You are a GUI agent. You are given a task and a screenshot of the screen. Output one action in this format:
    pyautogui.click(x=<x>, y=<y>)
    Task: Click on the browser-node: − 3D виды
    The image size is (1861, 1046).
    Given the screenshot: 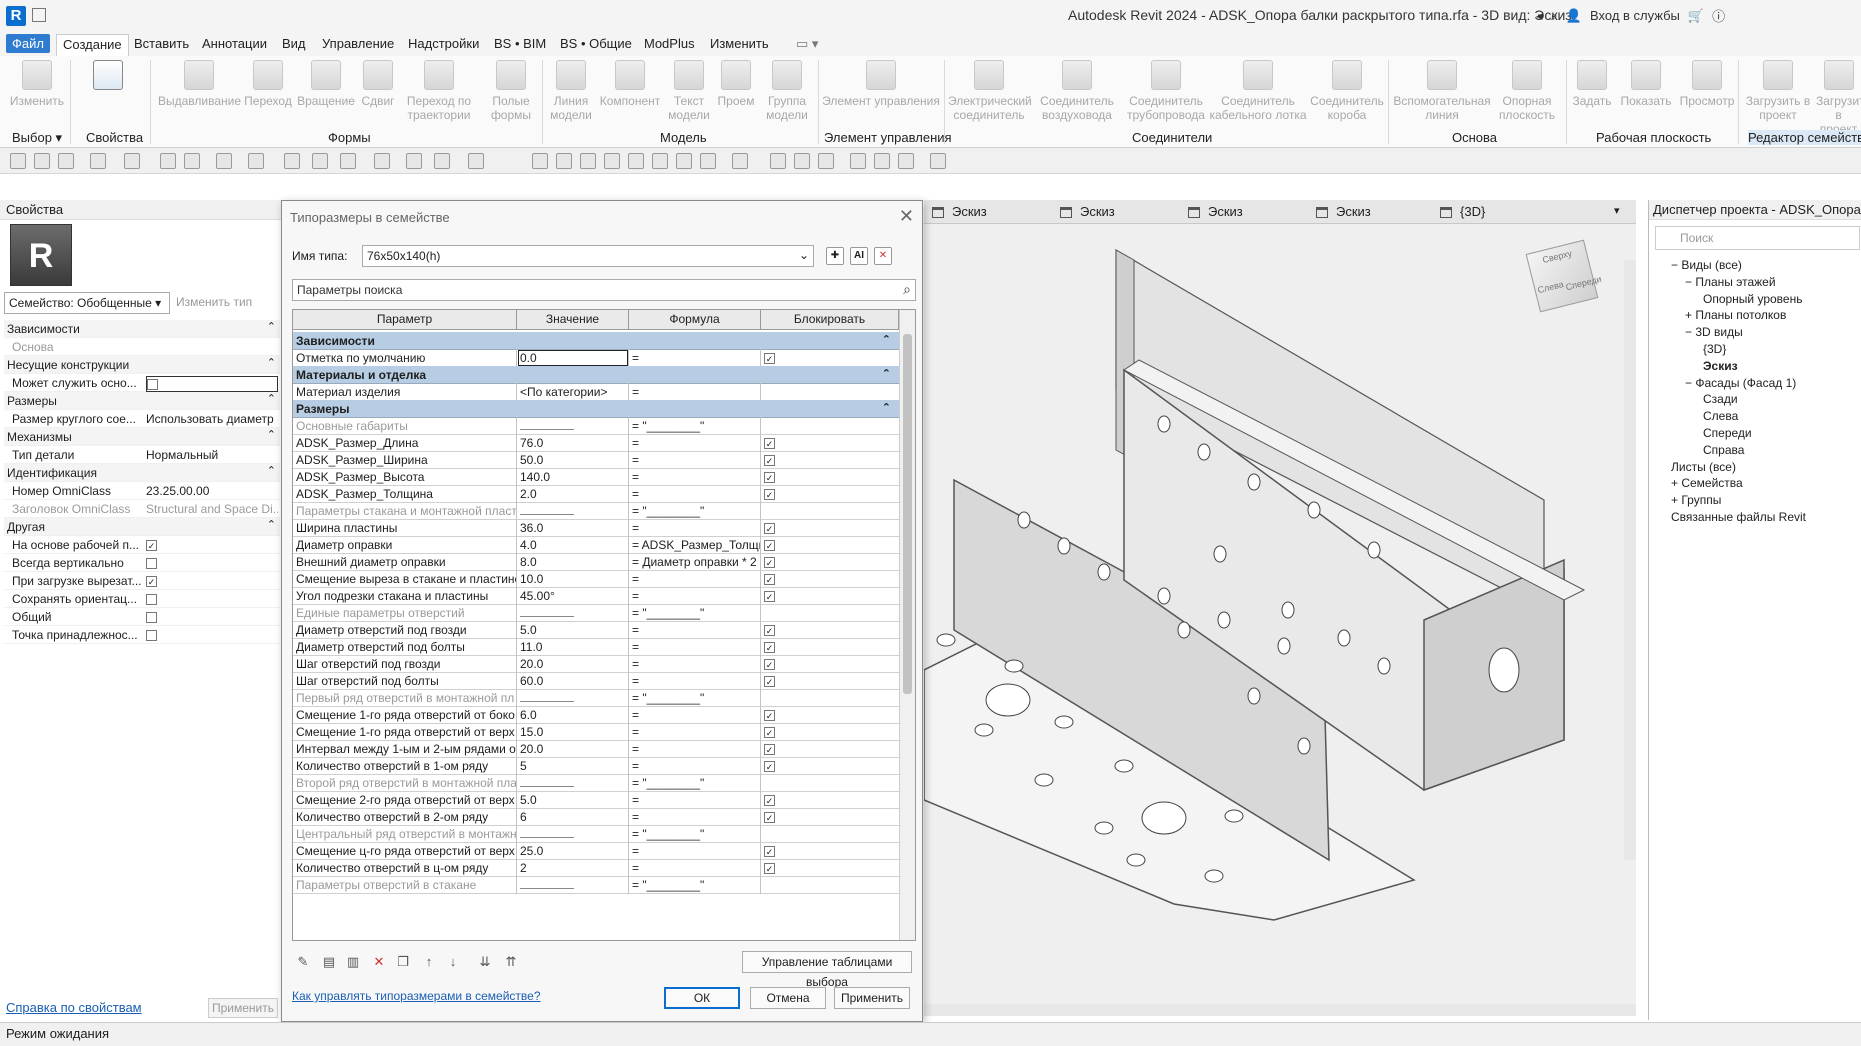 What is the action you would take?
    pyautogui.click(x=1714, y=332)
    